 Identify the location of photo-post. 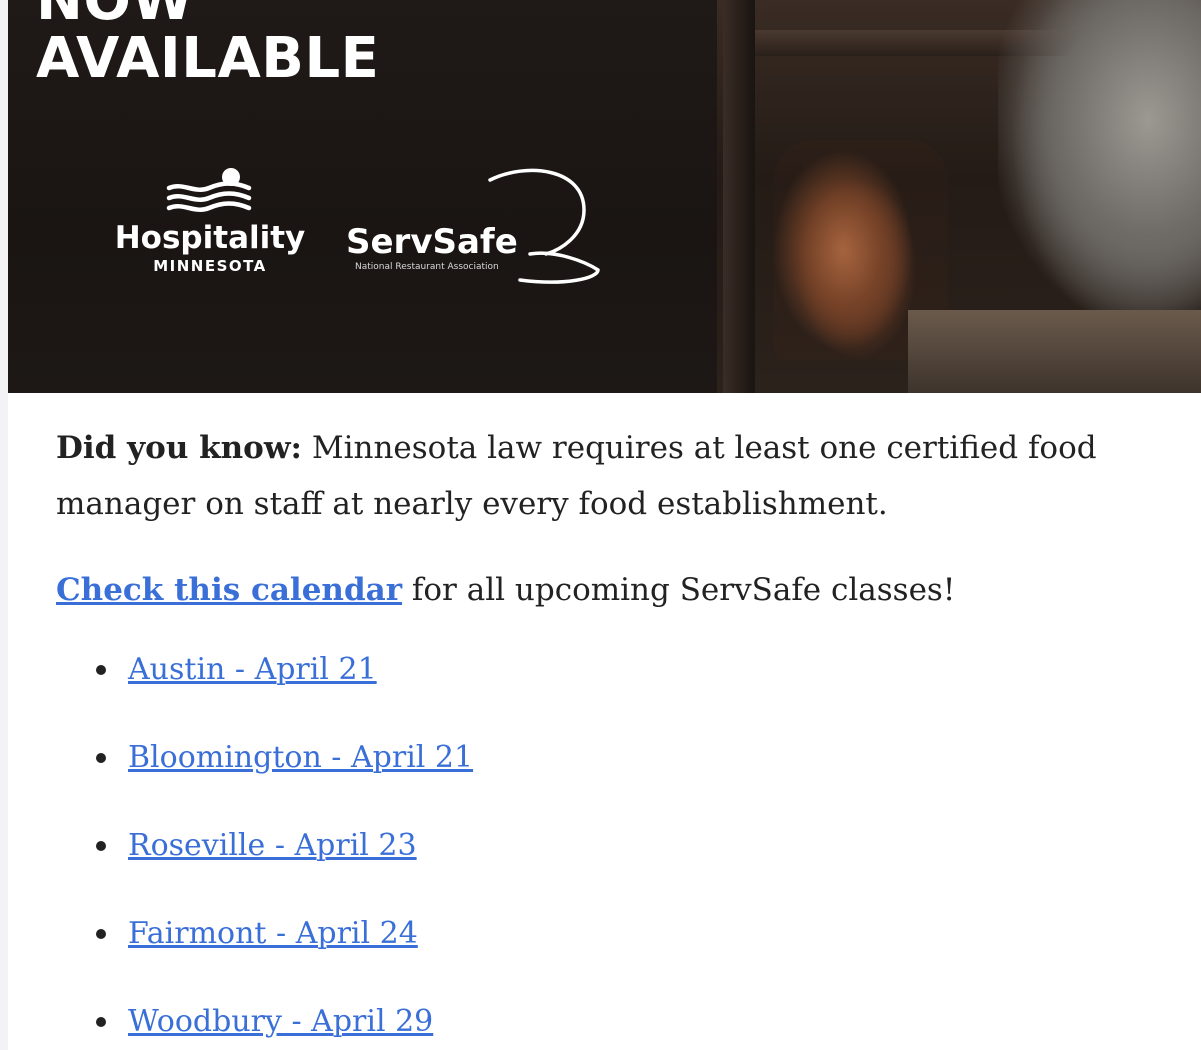
(739, 196).